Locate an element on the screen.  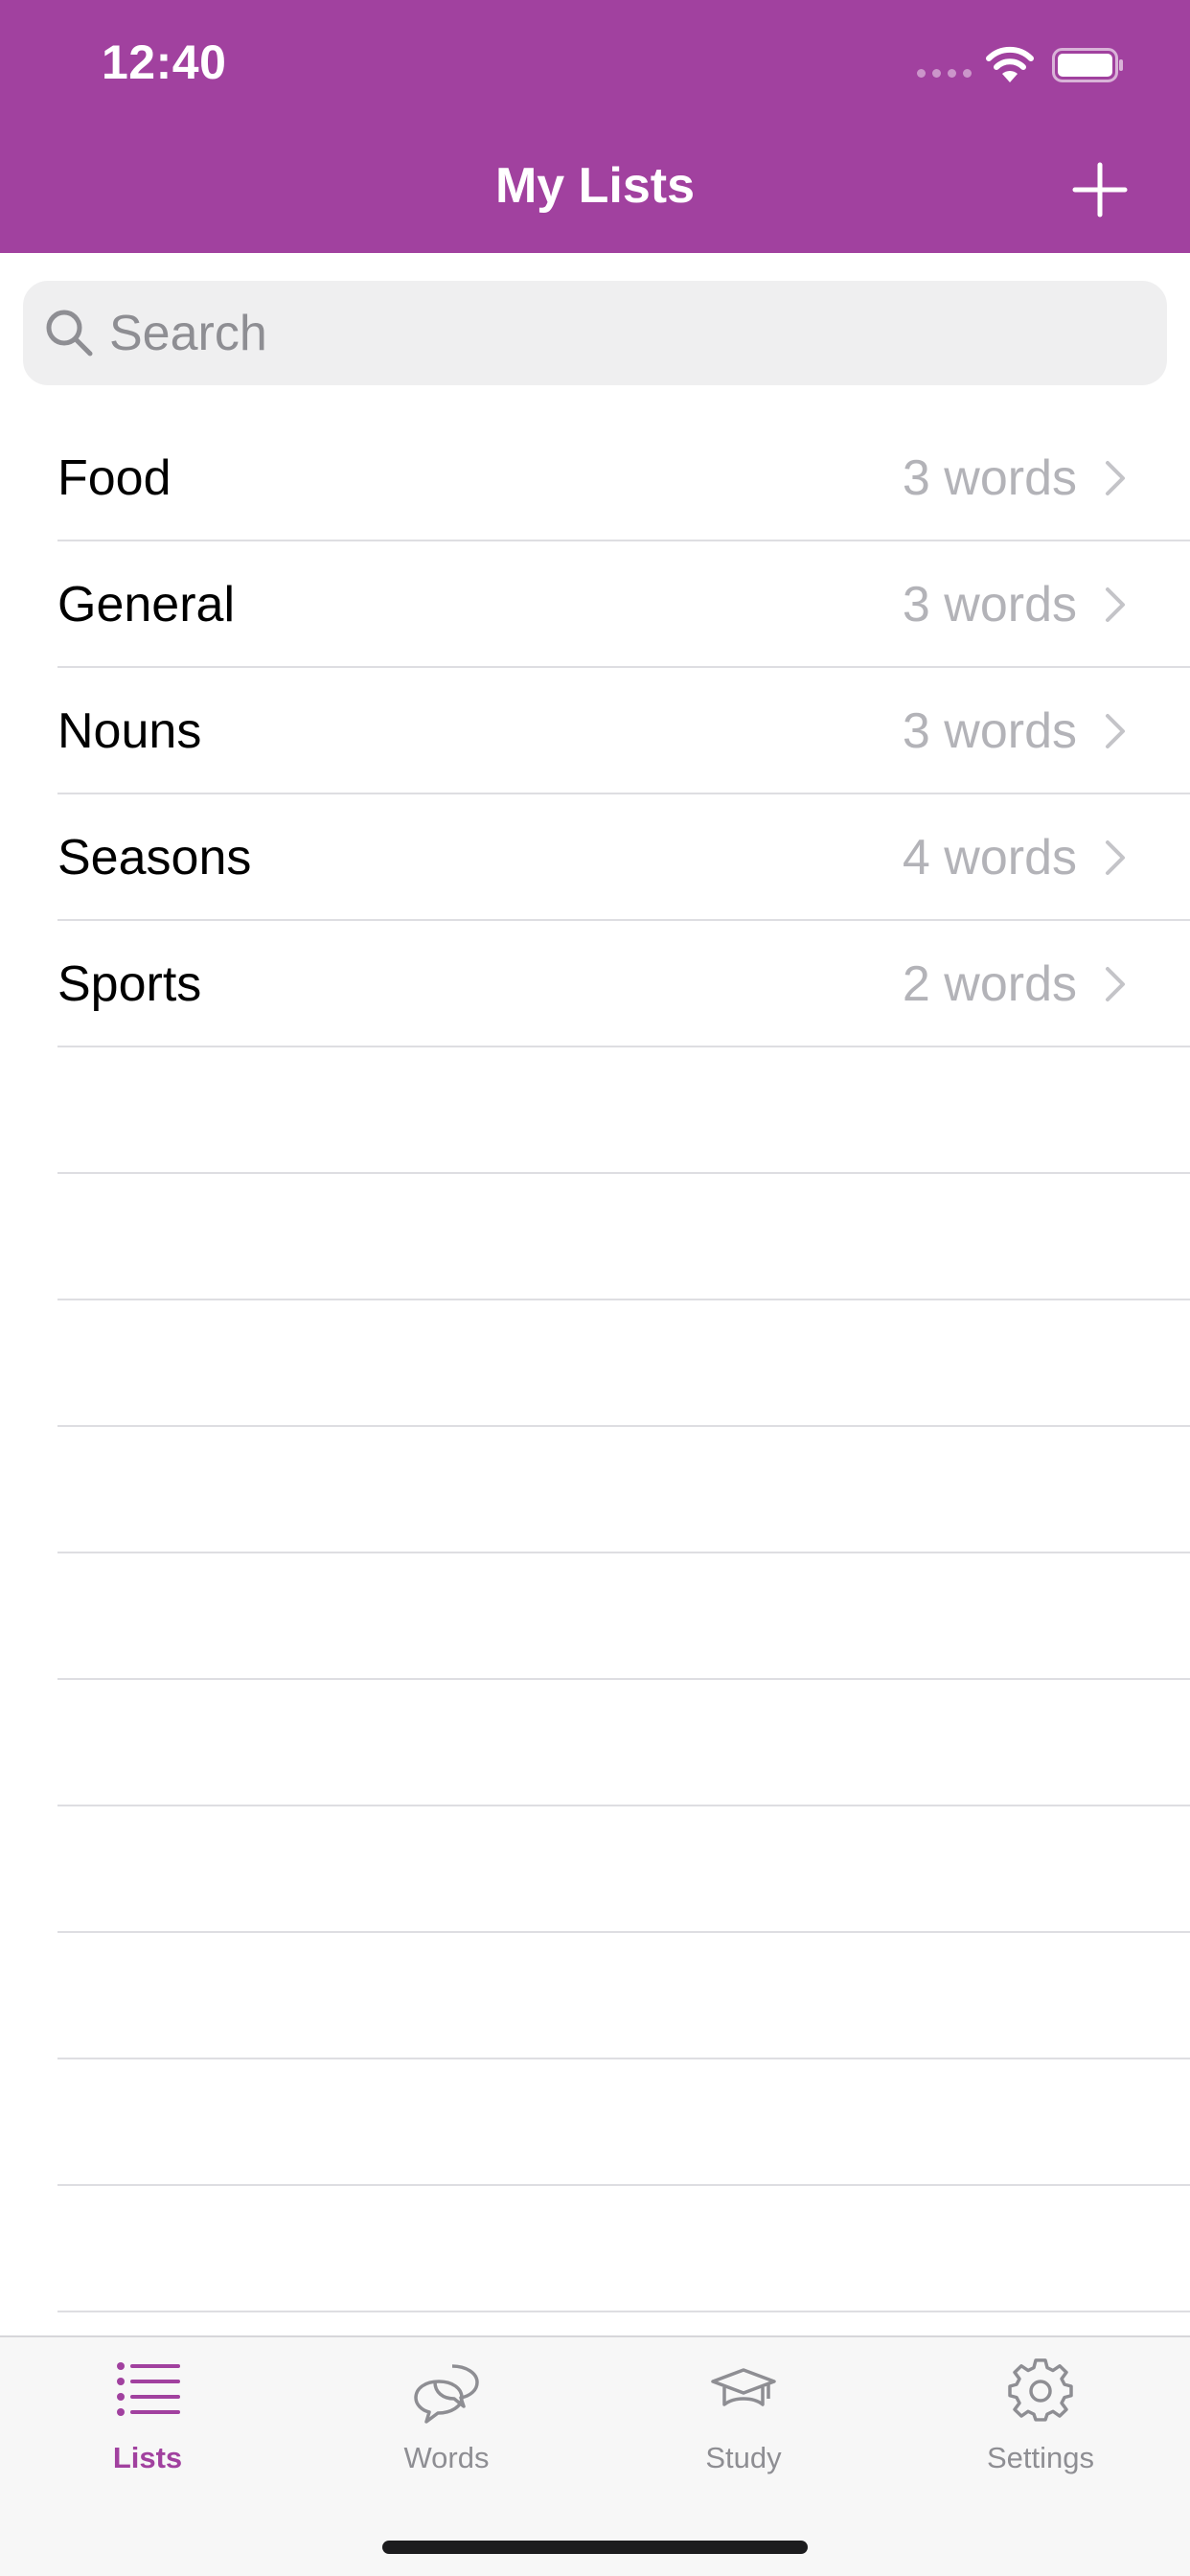
list-item-food: Food 3 words is located at coordinates (595, 478).